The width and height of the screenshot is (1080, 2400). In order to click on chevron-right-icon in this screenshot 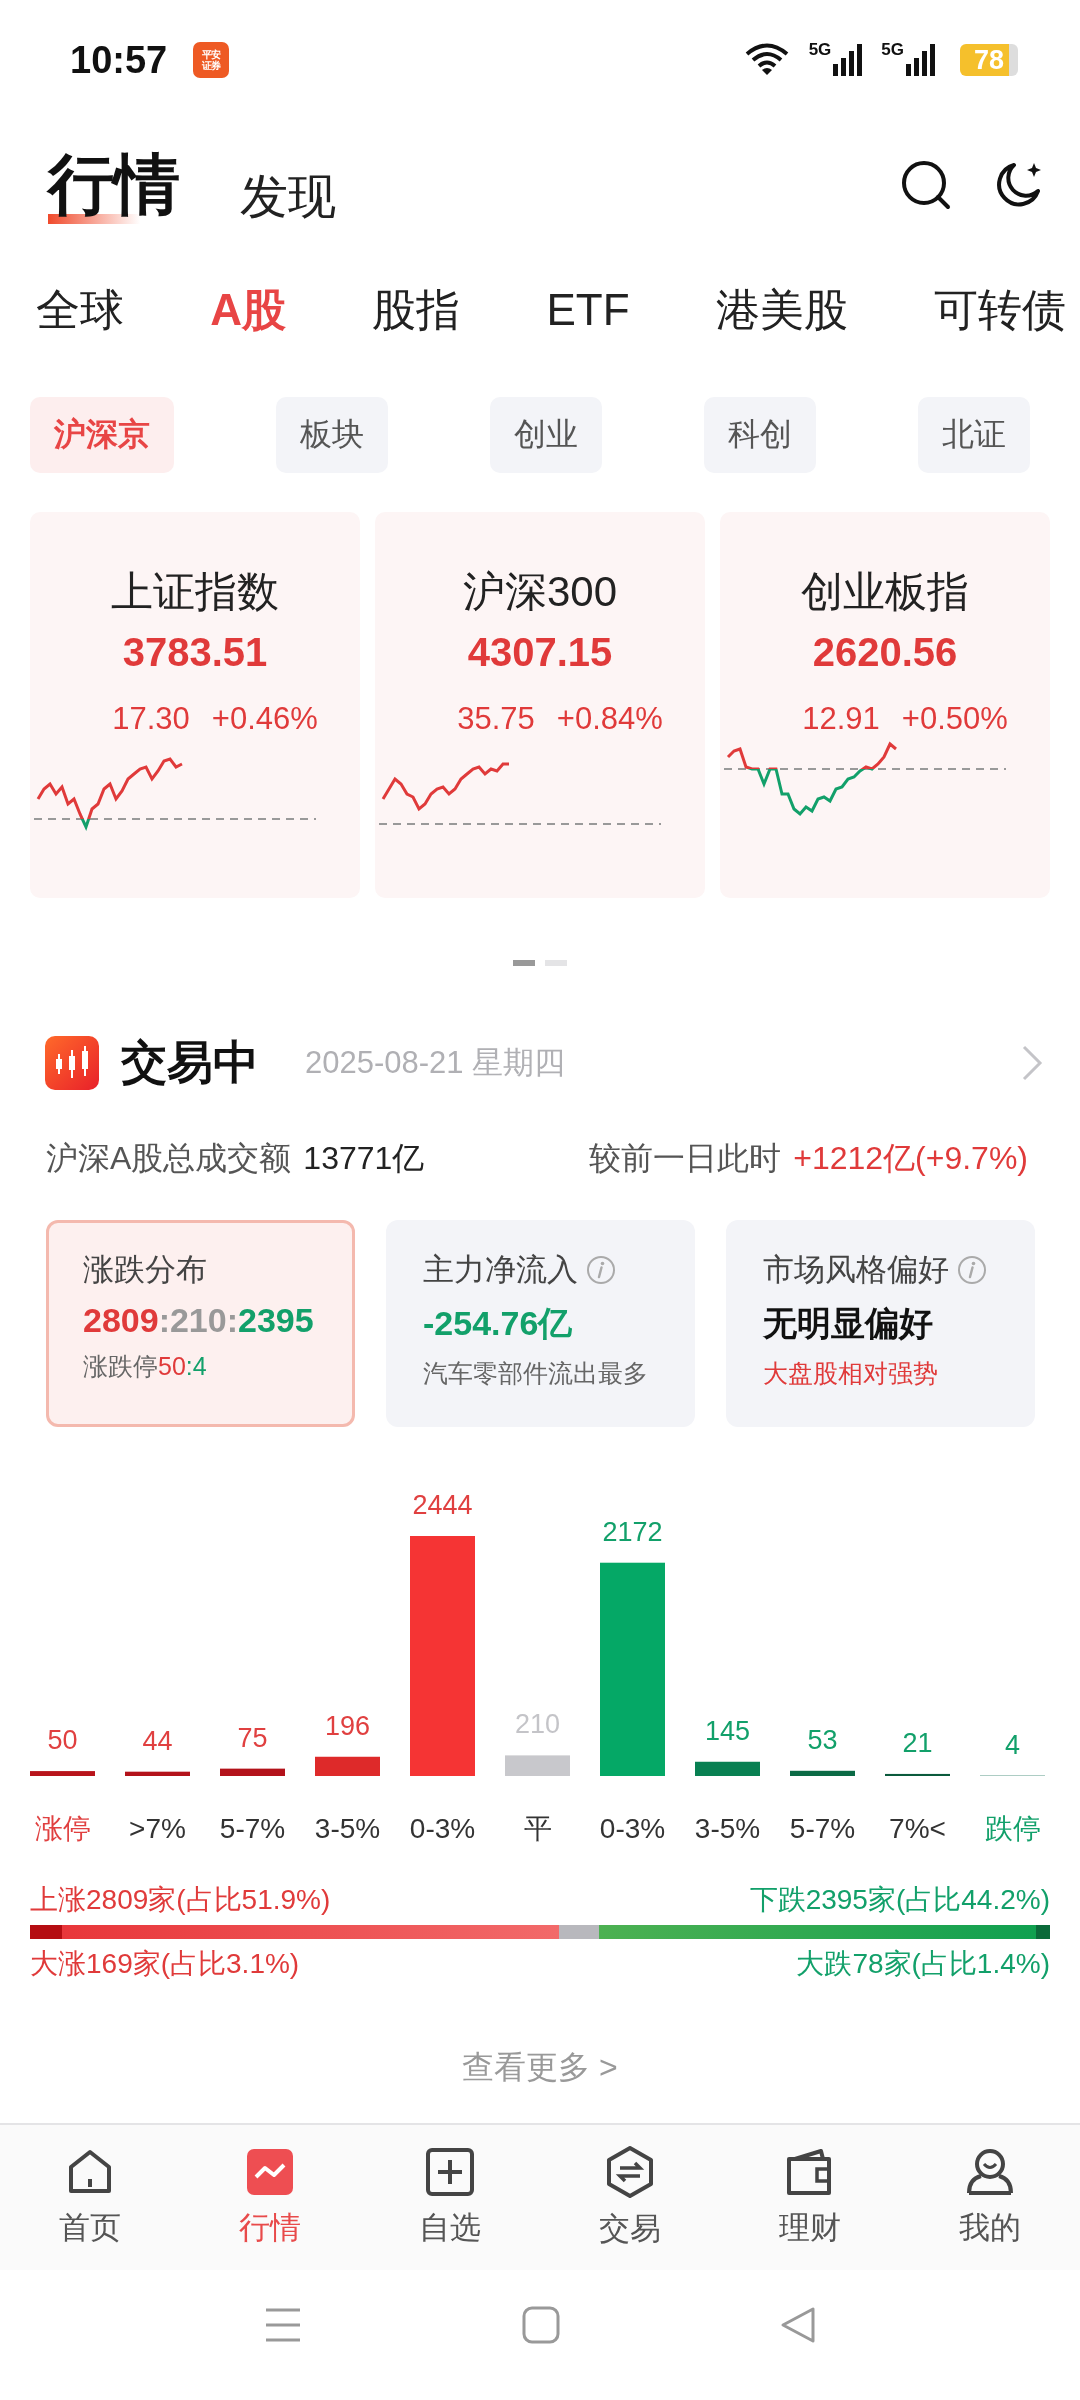, I will do `click(1032, 1063)`.